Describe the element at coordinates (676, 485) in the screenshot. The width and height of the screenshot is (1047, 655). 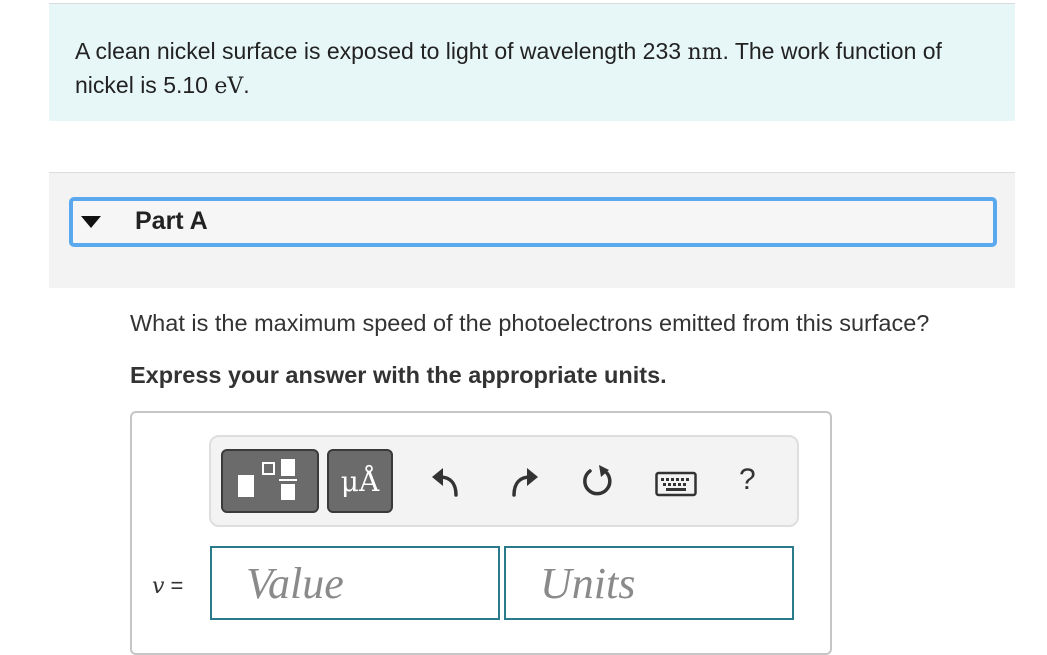
I see `keyboard-icon` at that location.